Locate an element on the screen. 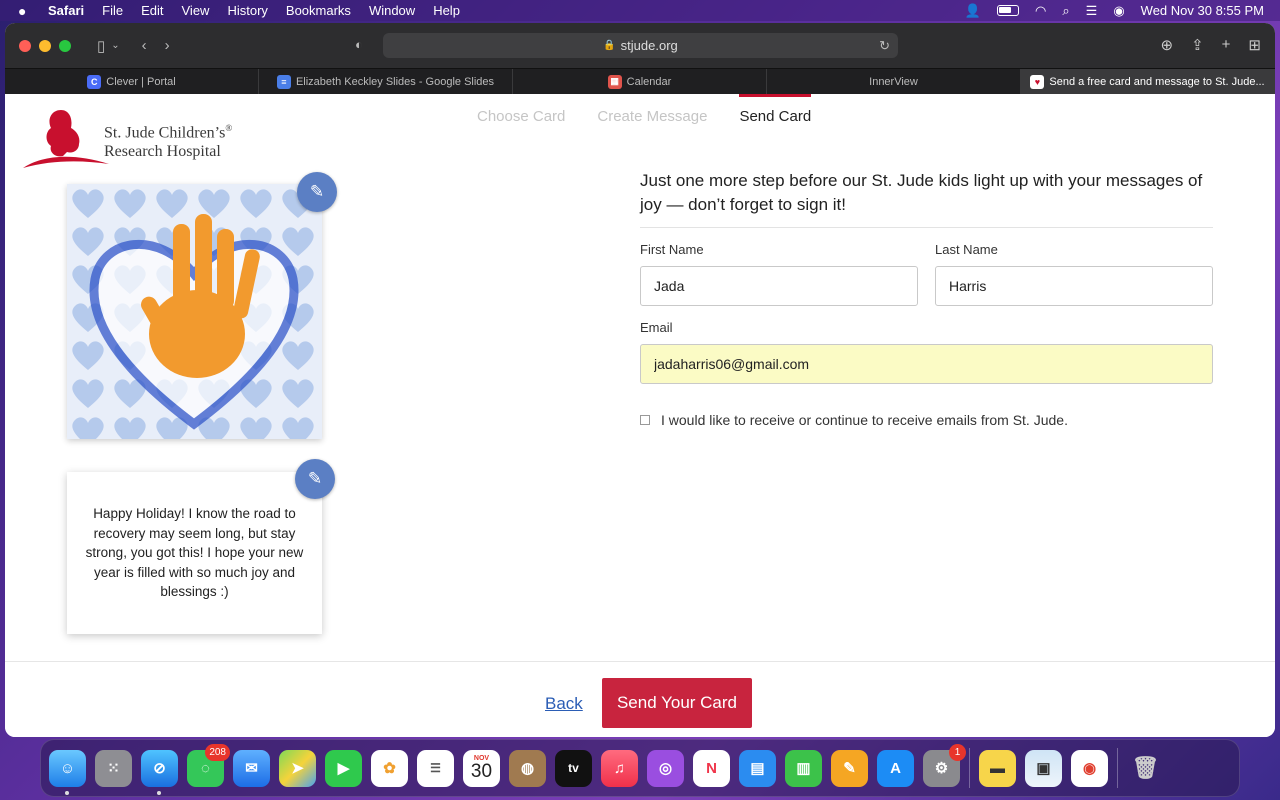 This screenshot has width=1280, height=800. tab-overview-icon: ⊞ is located at coordinates (1254, 45).